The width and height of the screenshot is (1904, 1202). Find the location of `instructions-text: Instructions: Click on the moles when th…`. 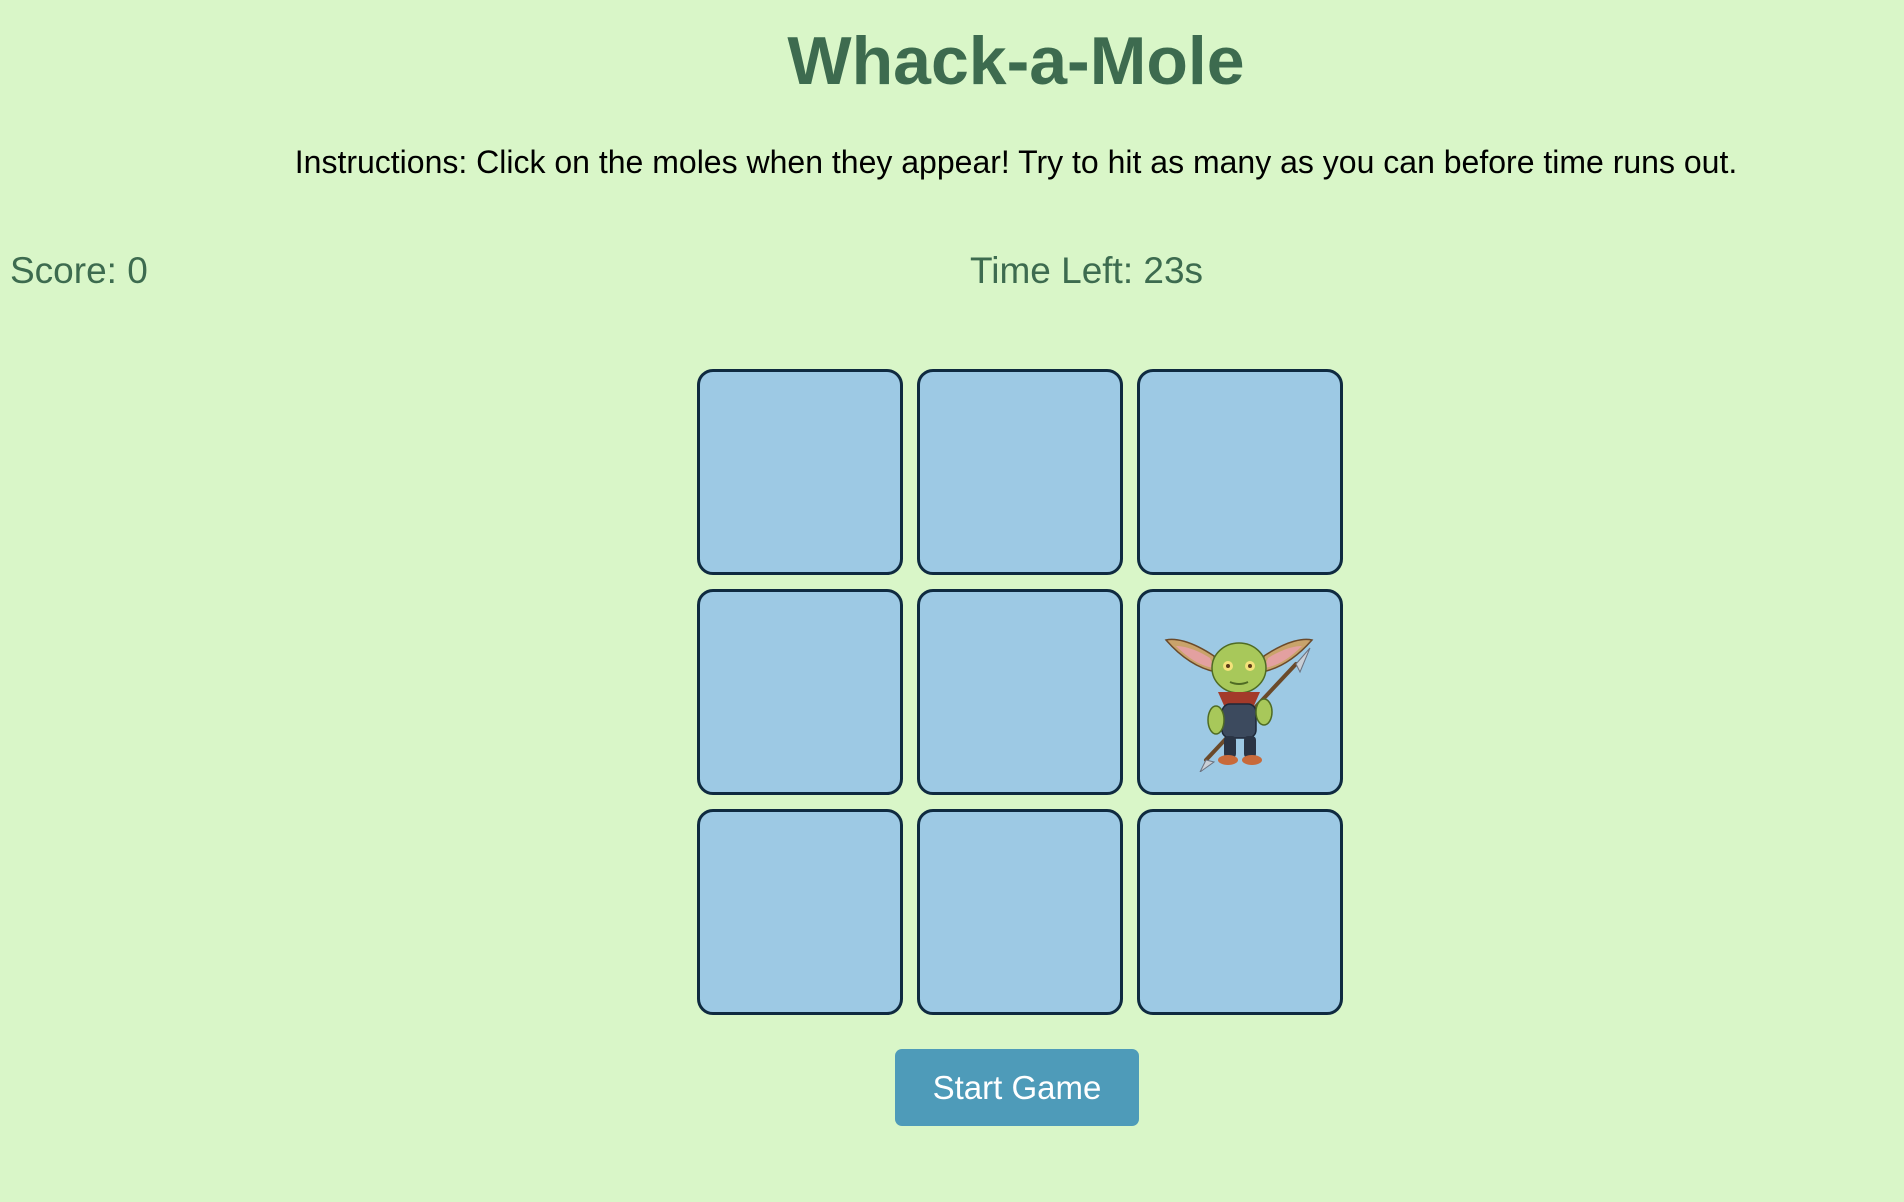

instructions-text: Instructions: Click on the moles when th… is located at coordinates (1016, 162).